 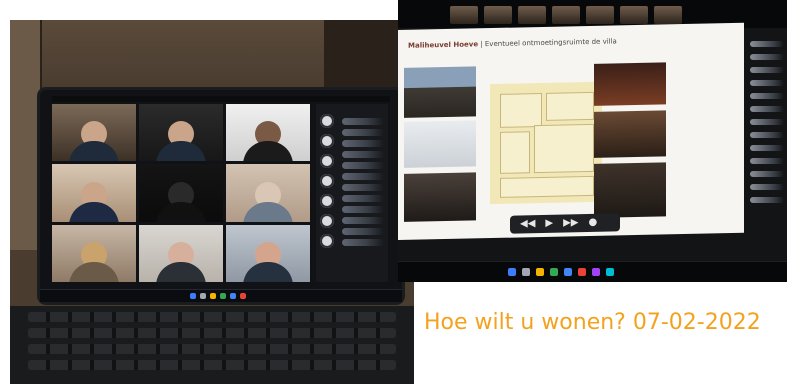 I want to click on slide-title-bold: Maliheuvel Hoeve, so click(x=443, y=45).